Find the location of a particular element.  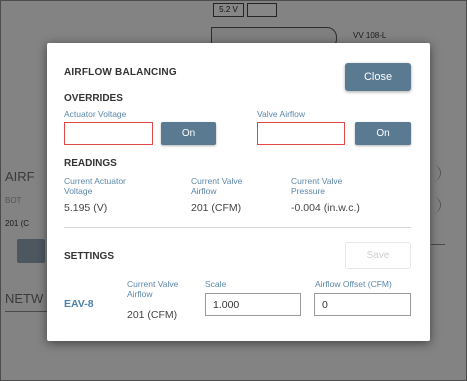

save-button: Save is located at coordinates (378, 255).